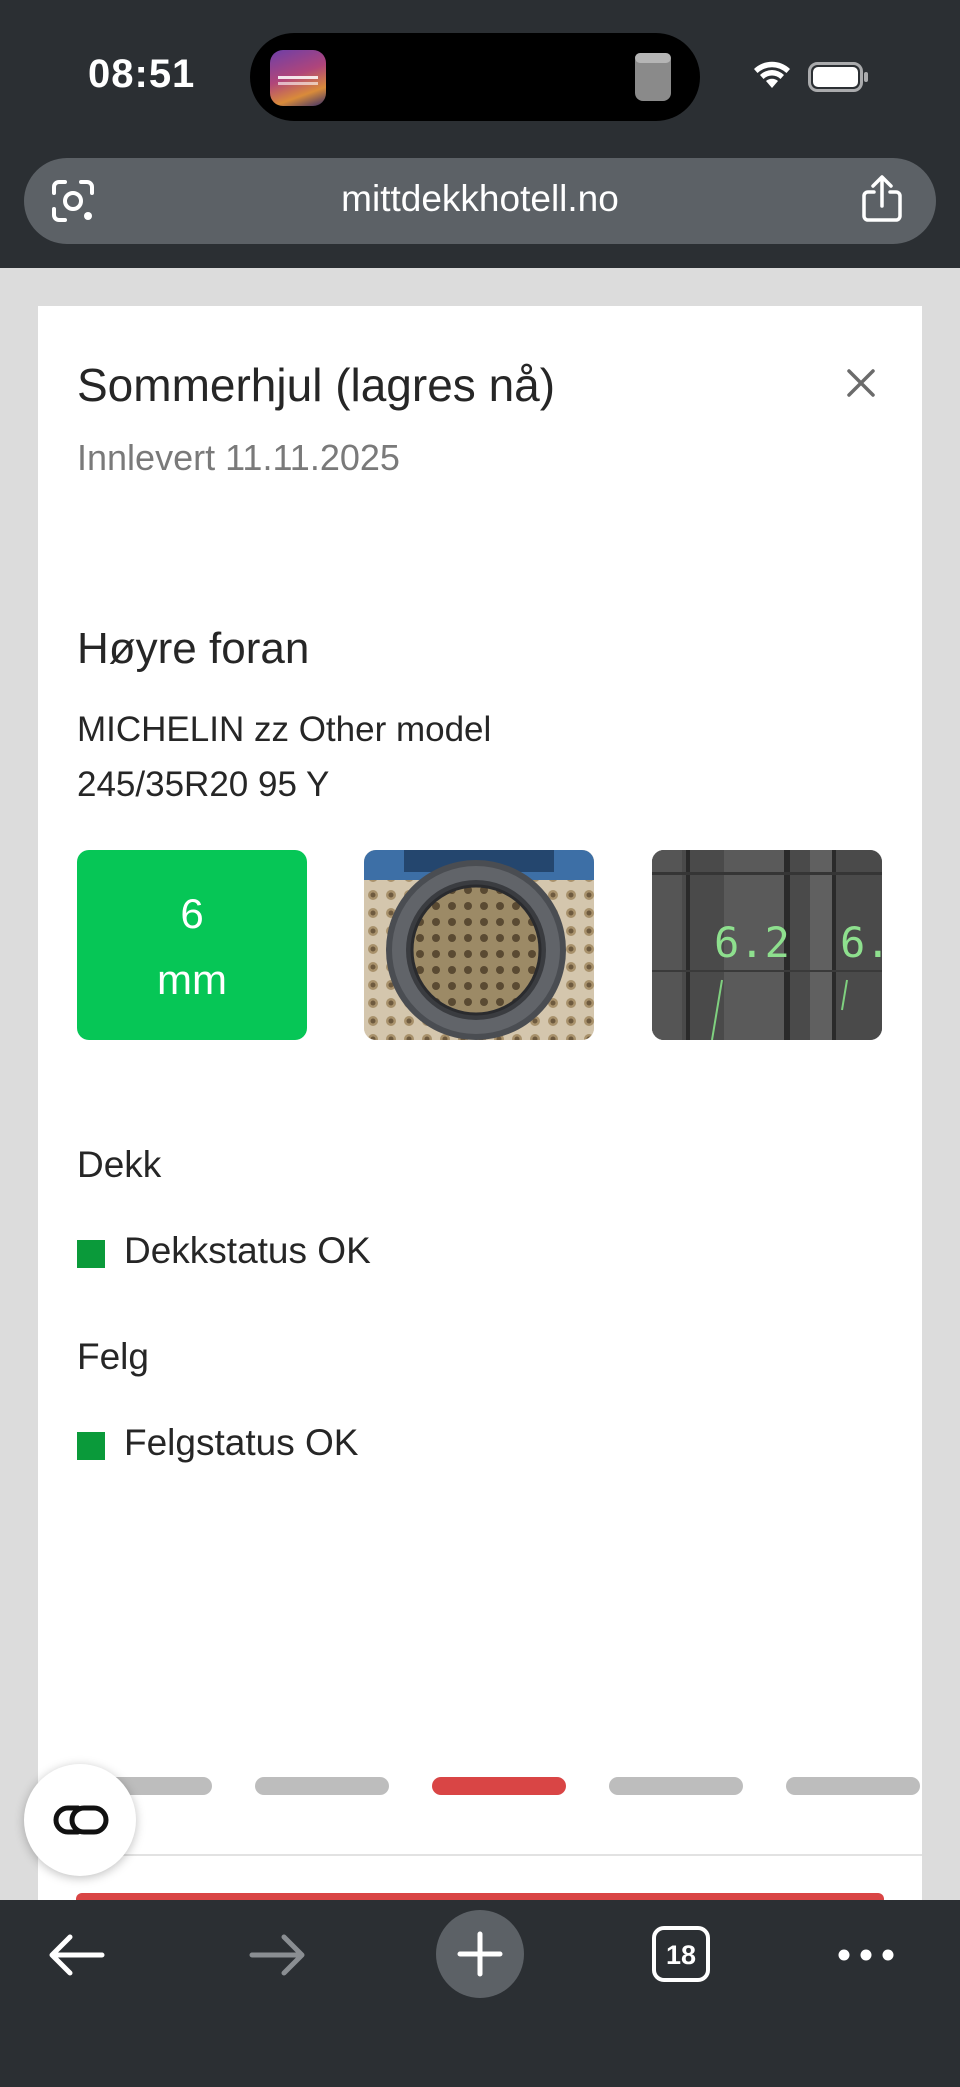  Describe the element at coordinates (772, 74) in the screenshot. I see `wifi-icon` at that location.